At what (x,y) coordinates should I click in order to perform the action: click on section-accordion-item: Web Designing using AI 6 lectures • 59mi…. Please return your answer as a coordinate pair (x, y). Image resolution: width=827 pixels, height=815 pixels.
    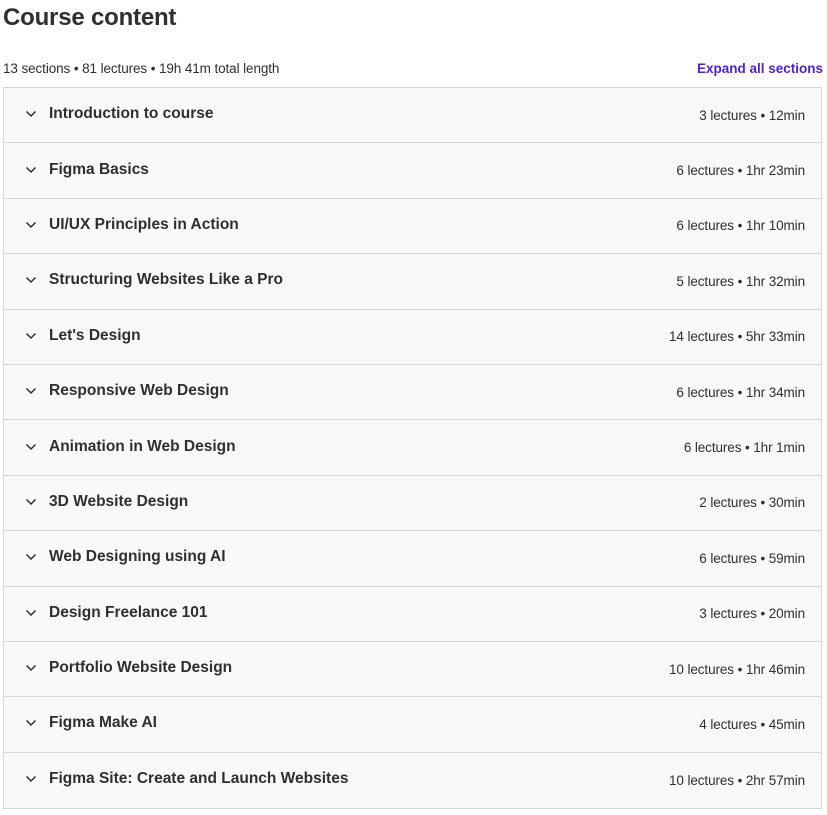
    Looking at the image, I should click on (412, 559).